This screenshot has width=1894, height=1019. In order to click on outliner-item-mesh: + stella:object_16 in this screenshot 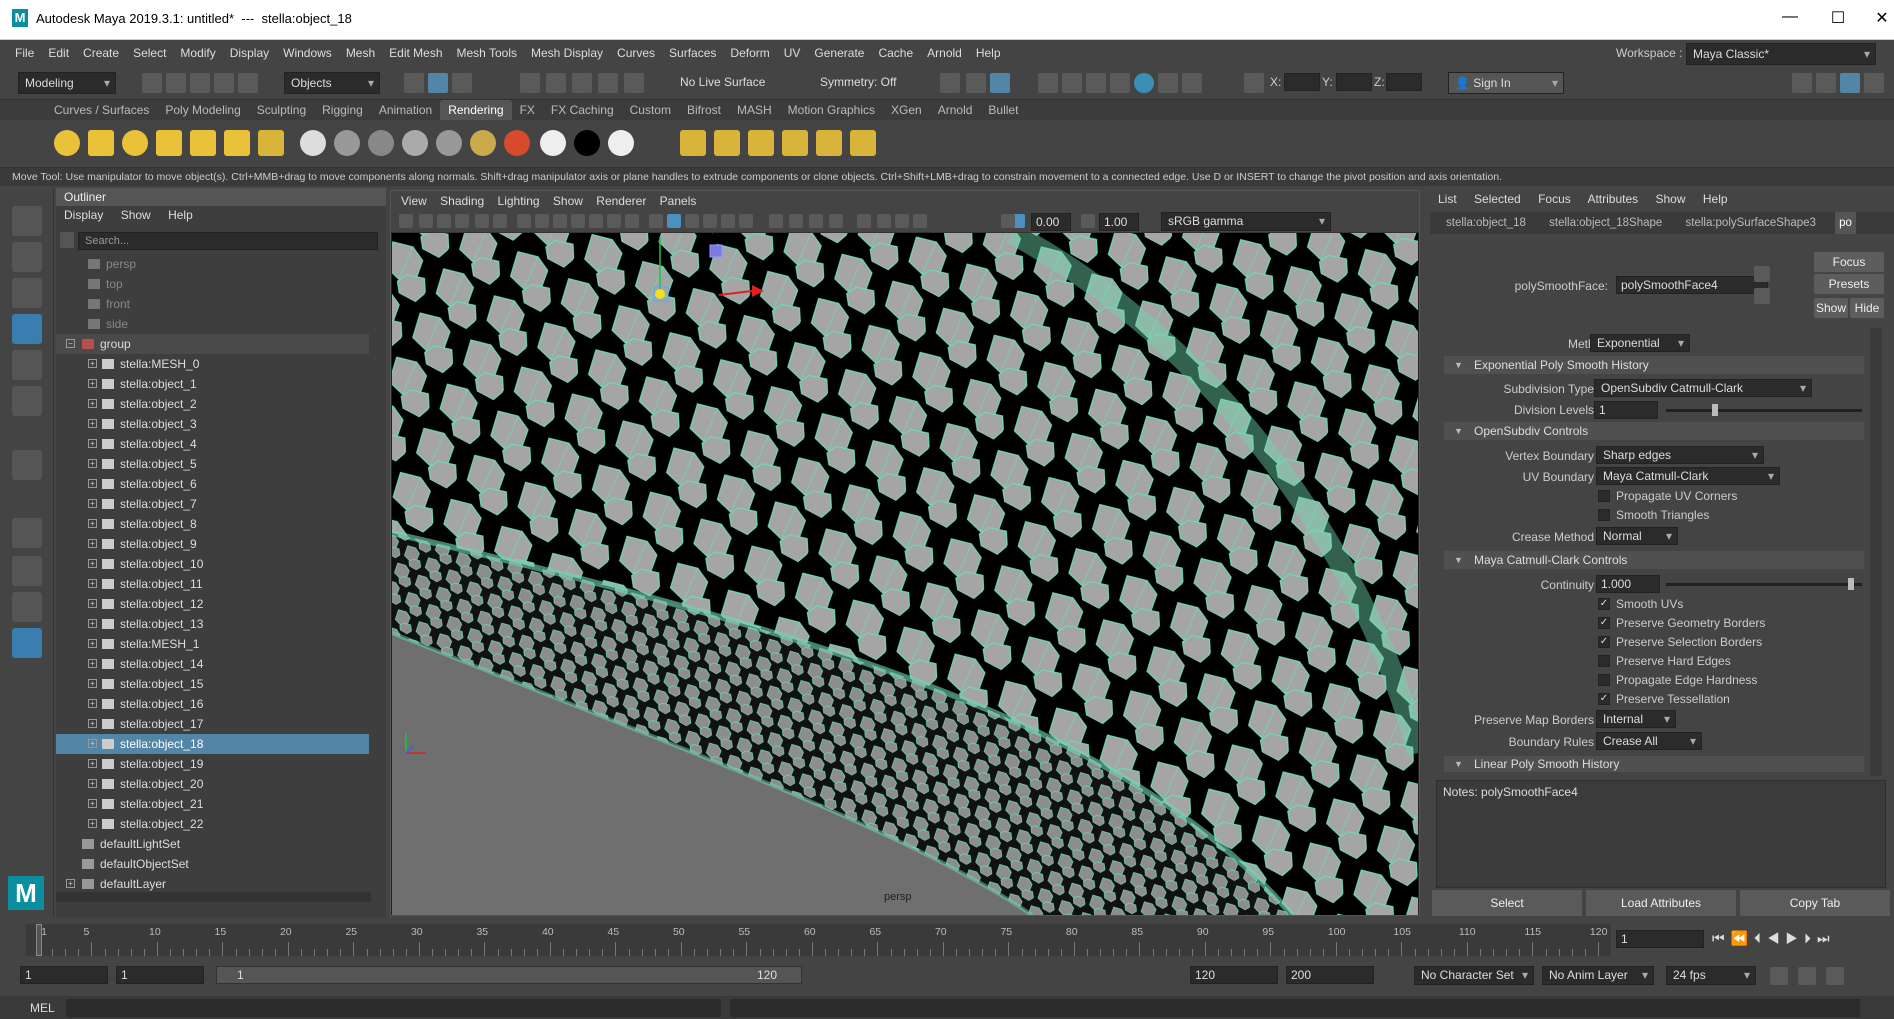, I will do `click(212, 704)`.